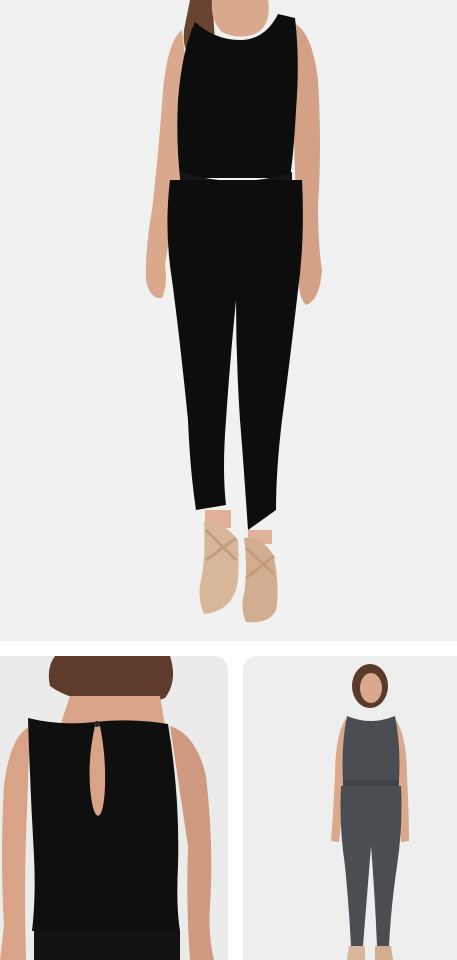 The height and width of the screenshot is (960, 457). I want to click on jumpsuit-top-back, so click(104, 824).